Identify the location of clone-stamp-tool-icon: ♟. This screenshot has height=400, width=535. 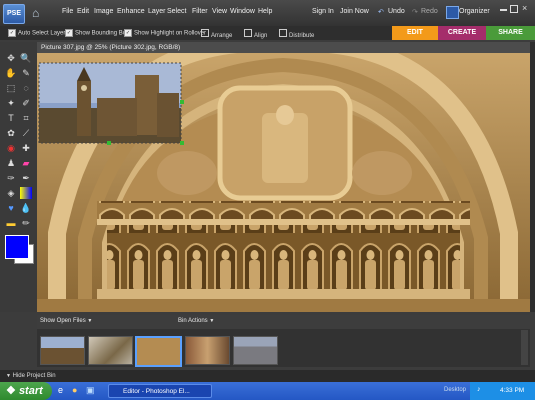
(11, 163).